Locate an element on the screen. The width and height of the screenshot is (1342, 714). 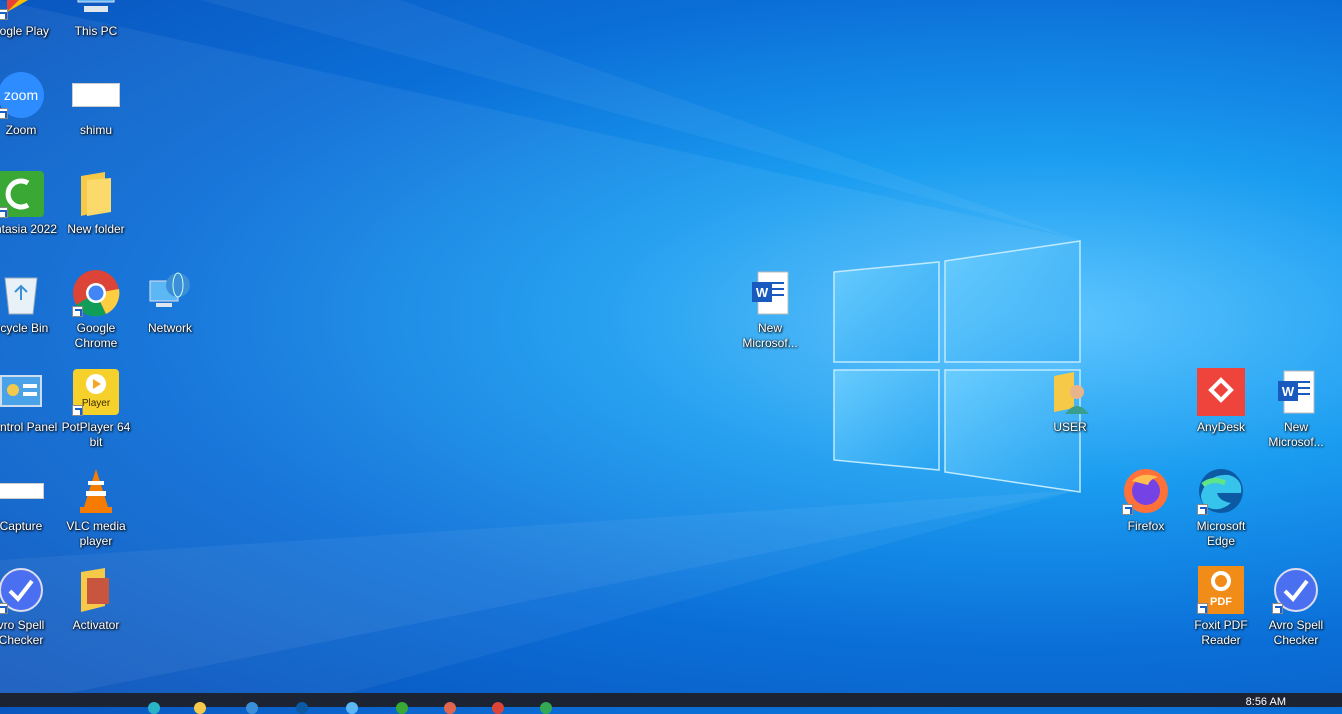
desktop-icon-activator: Activator is located at coordinates (96, 599).